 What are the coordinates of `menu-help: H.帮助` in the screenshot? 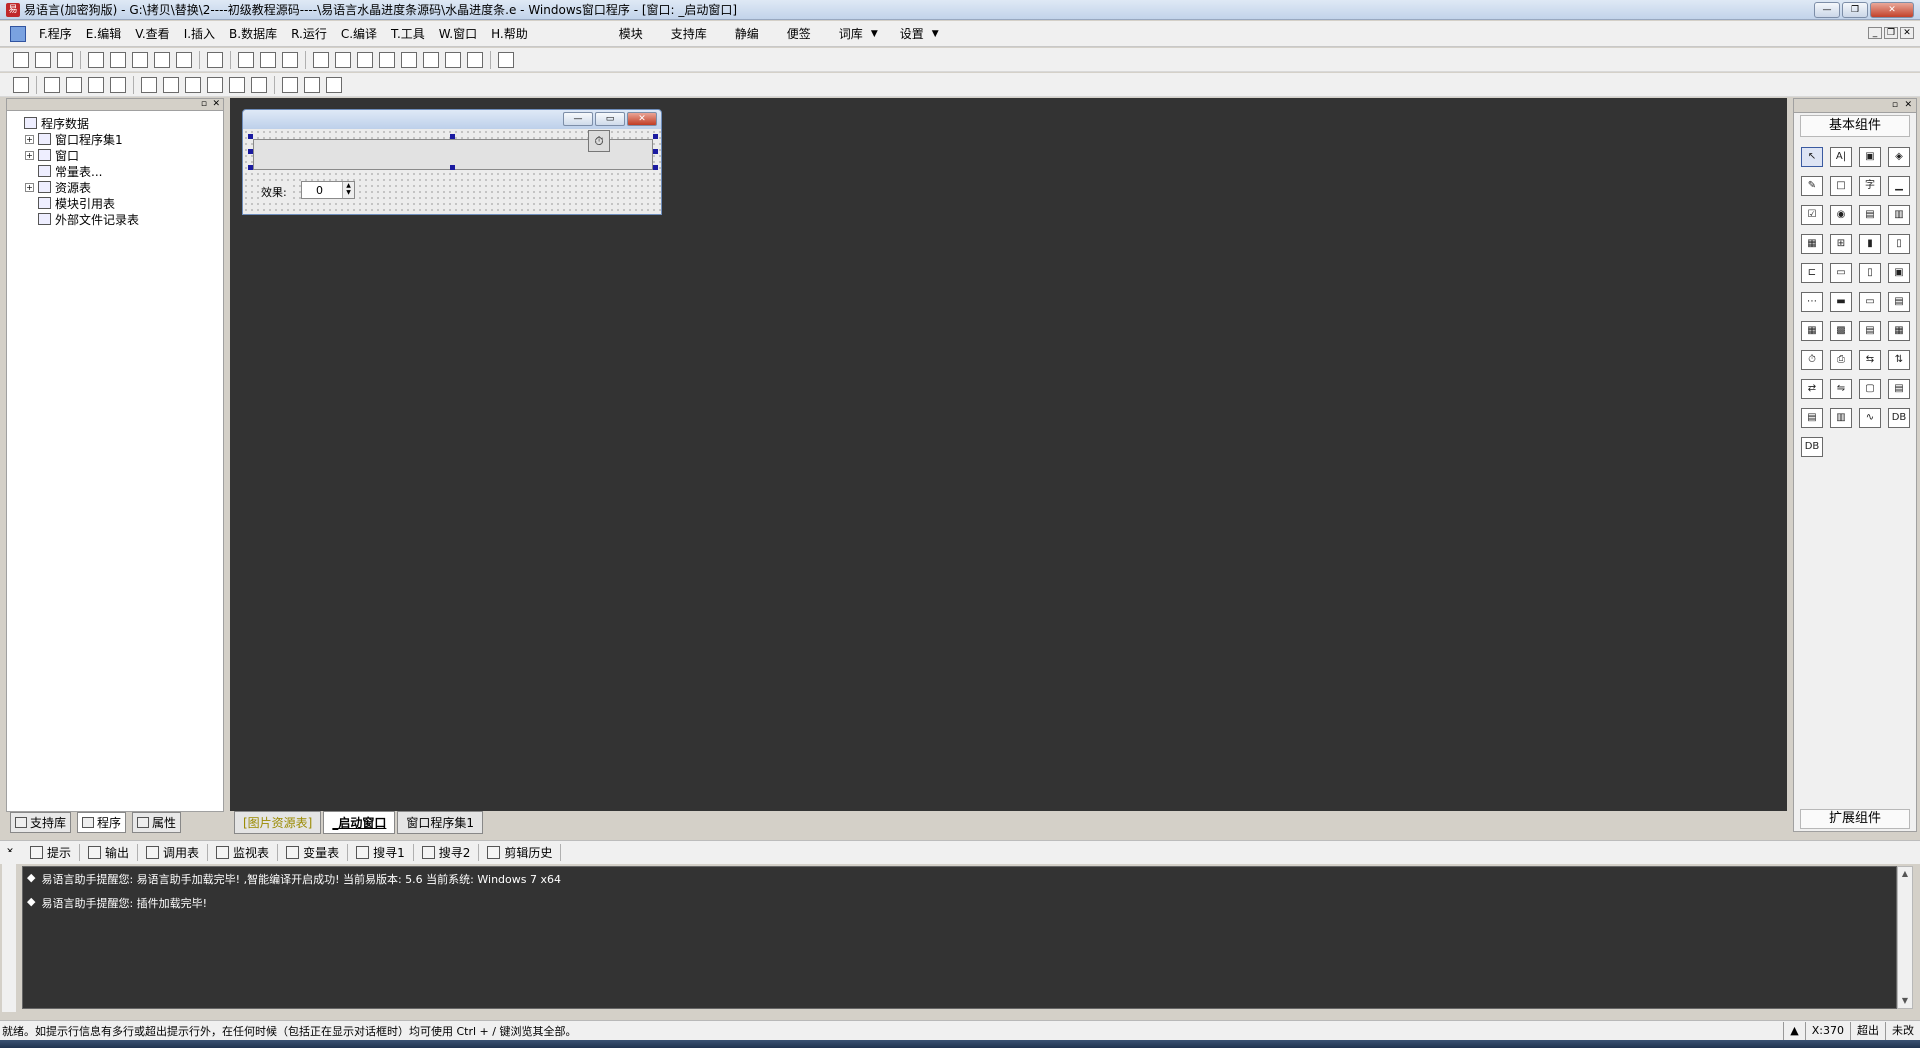 It's located at (509, 33).